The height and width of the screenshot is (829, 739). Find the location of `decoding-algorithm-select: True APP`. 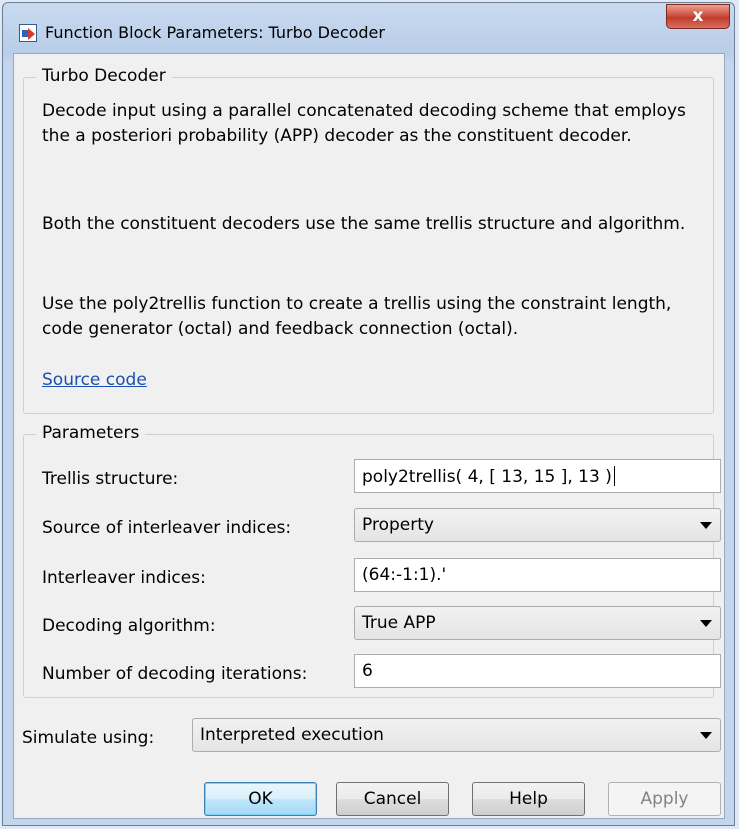

decoding-algorithm-select: True APP is located at coordinates (537, 623).